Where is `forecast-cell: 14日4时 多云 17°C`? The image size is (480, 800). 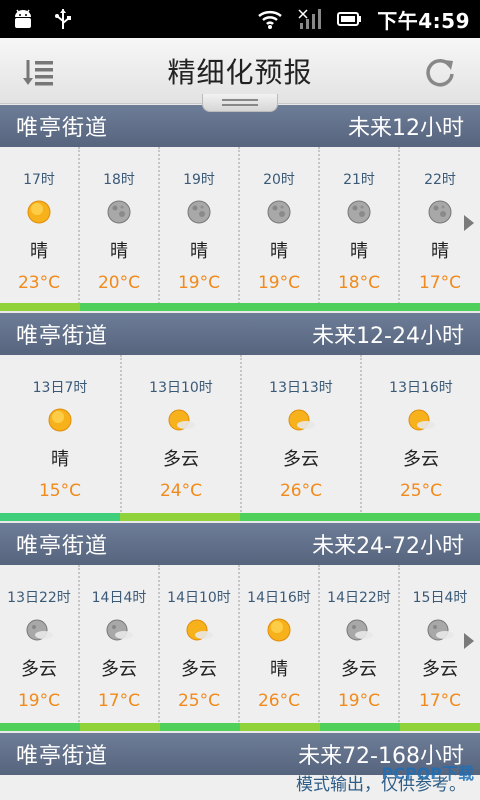
forecast-cell: 14日4时 多云 17°C is located at coordinates (118, 645).